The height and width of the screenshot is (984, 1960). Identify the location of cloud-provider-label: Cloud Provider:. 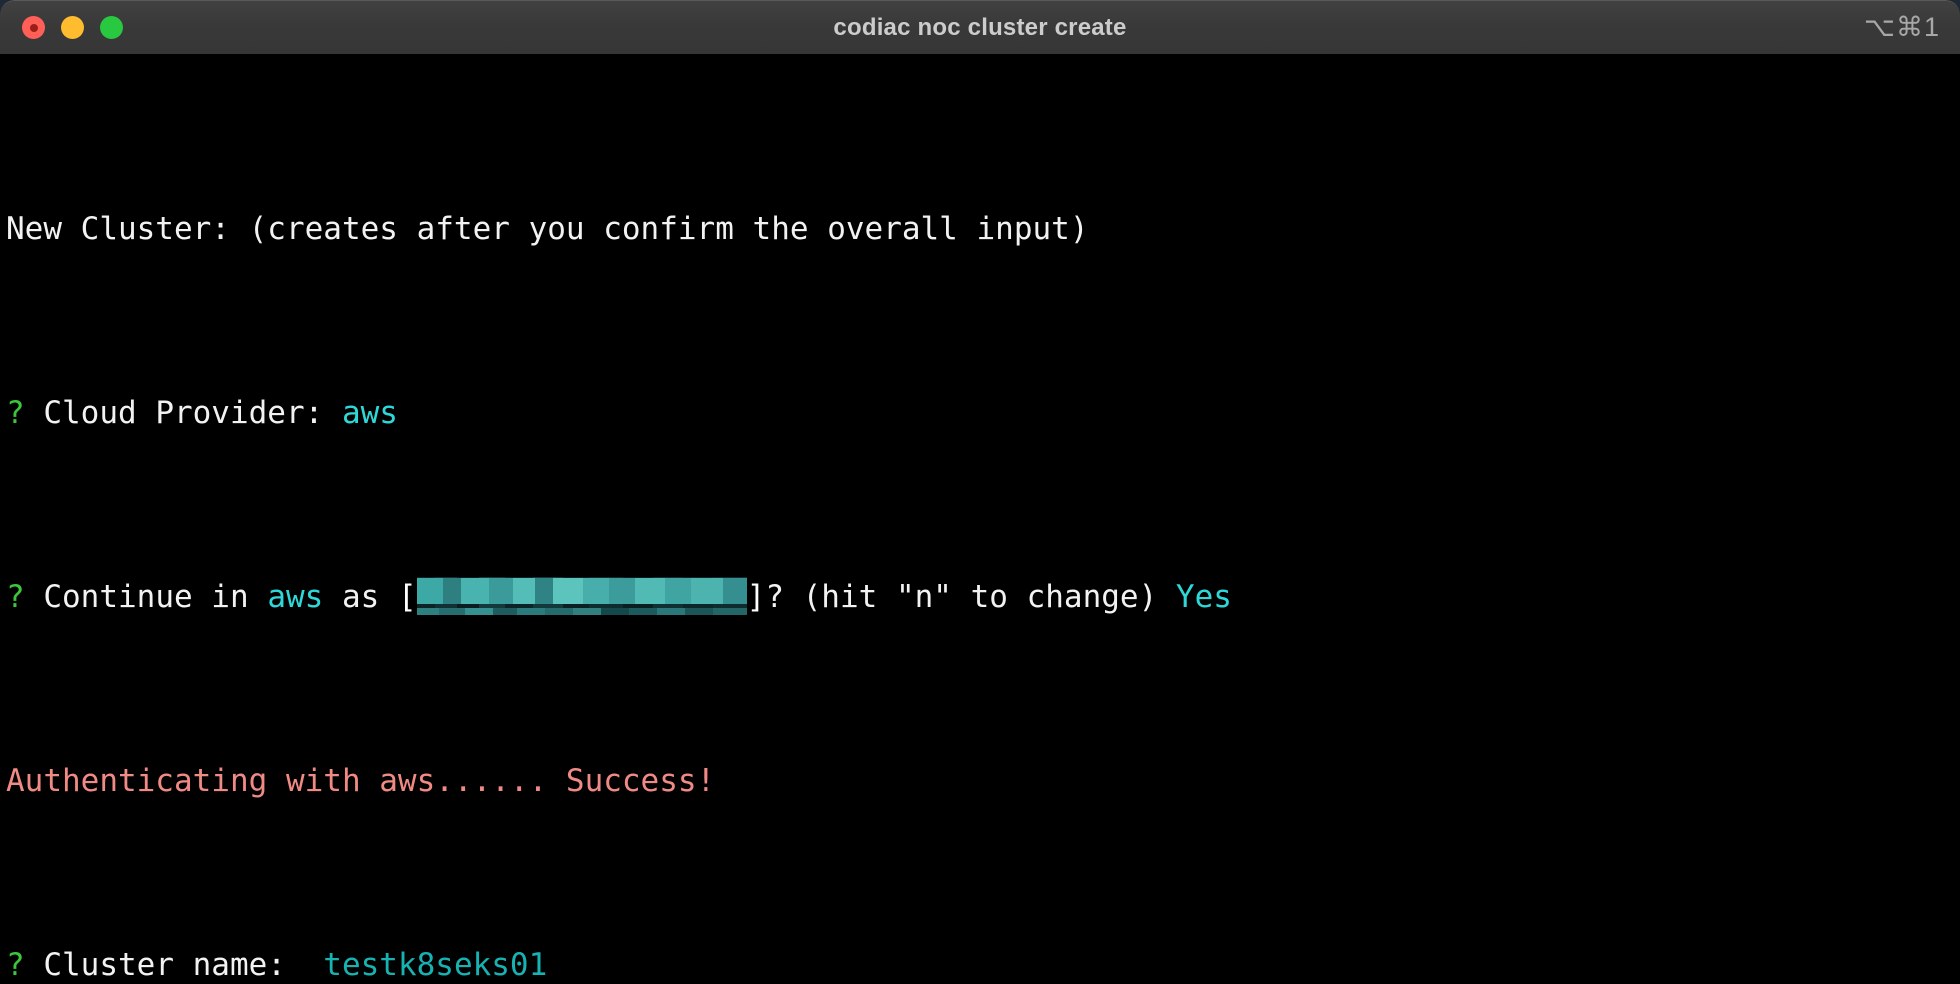
(174, 413).